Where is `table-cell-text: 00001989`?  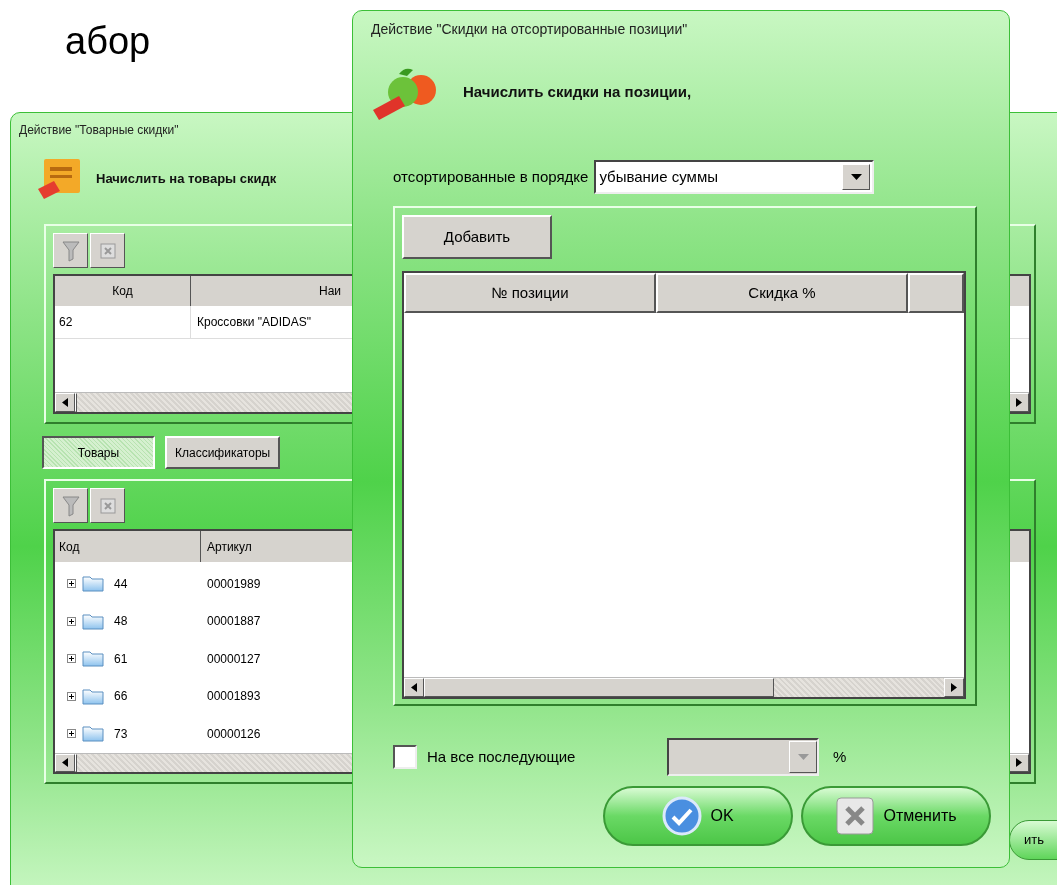 table-cell-text: 00001989 is located at coordinates (233, 584).